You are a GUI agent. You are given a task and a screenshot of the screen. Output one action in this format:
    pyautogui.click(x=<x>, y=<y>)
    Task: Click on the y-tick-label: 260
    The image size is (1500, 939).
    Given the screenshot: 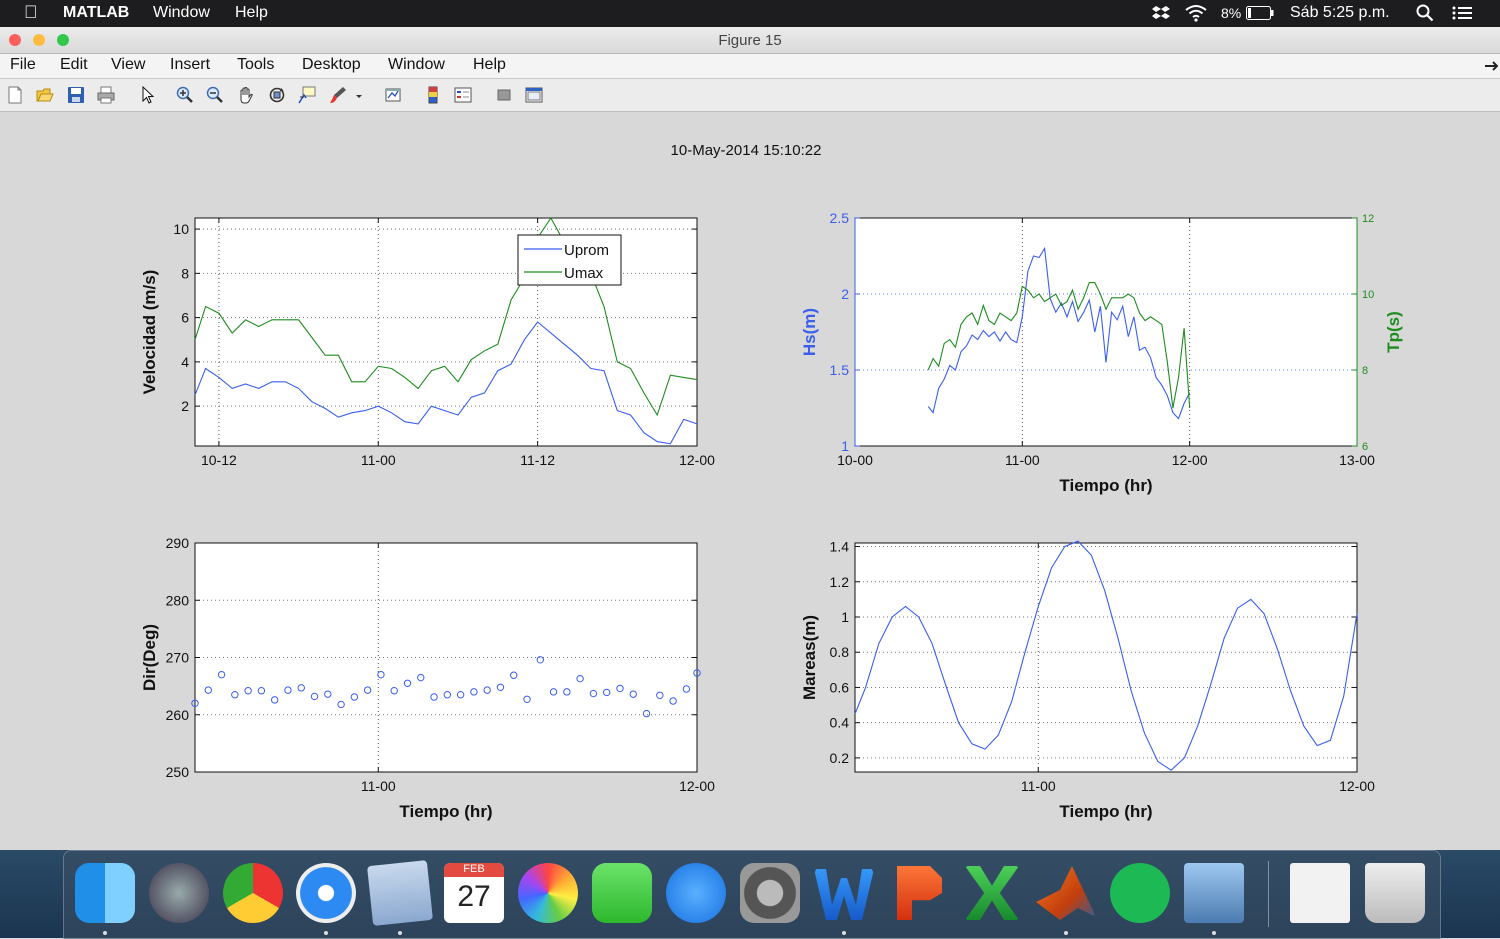 What is the action you would take?
    pyautogui.click(x=178, y=715)
    